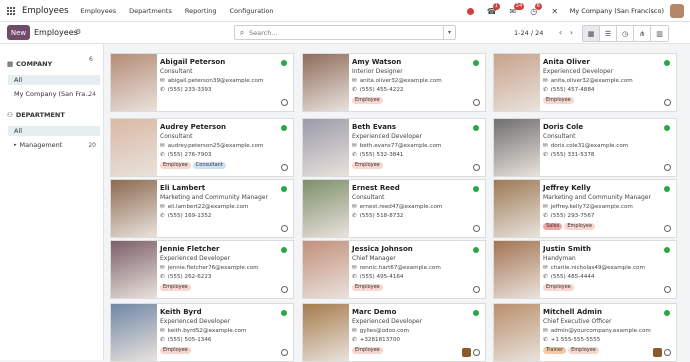 This screenshot has height=362, width=690. I want to click on kanban-view-icon: ▦, so click(591, 33).